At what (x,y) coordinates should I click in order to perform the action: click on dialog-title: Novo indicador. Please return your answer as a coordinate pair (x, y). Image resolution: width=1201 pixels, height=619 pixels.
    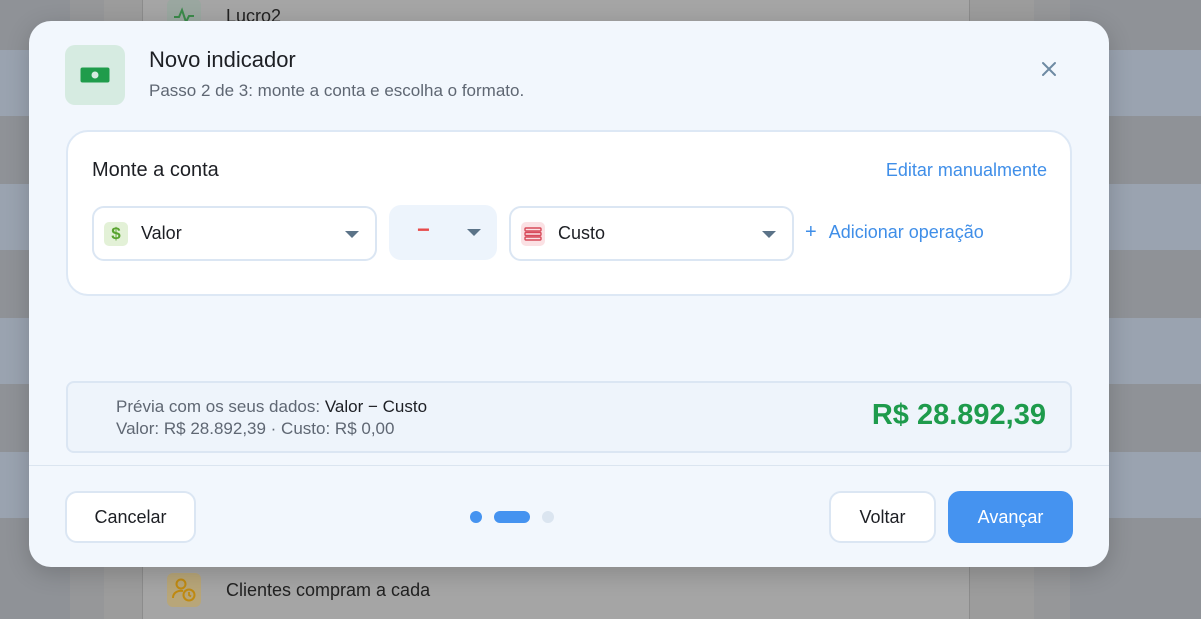
    Looking at the image, I should click on (222, 59).